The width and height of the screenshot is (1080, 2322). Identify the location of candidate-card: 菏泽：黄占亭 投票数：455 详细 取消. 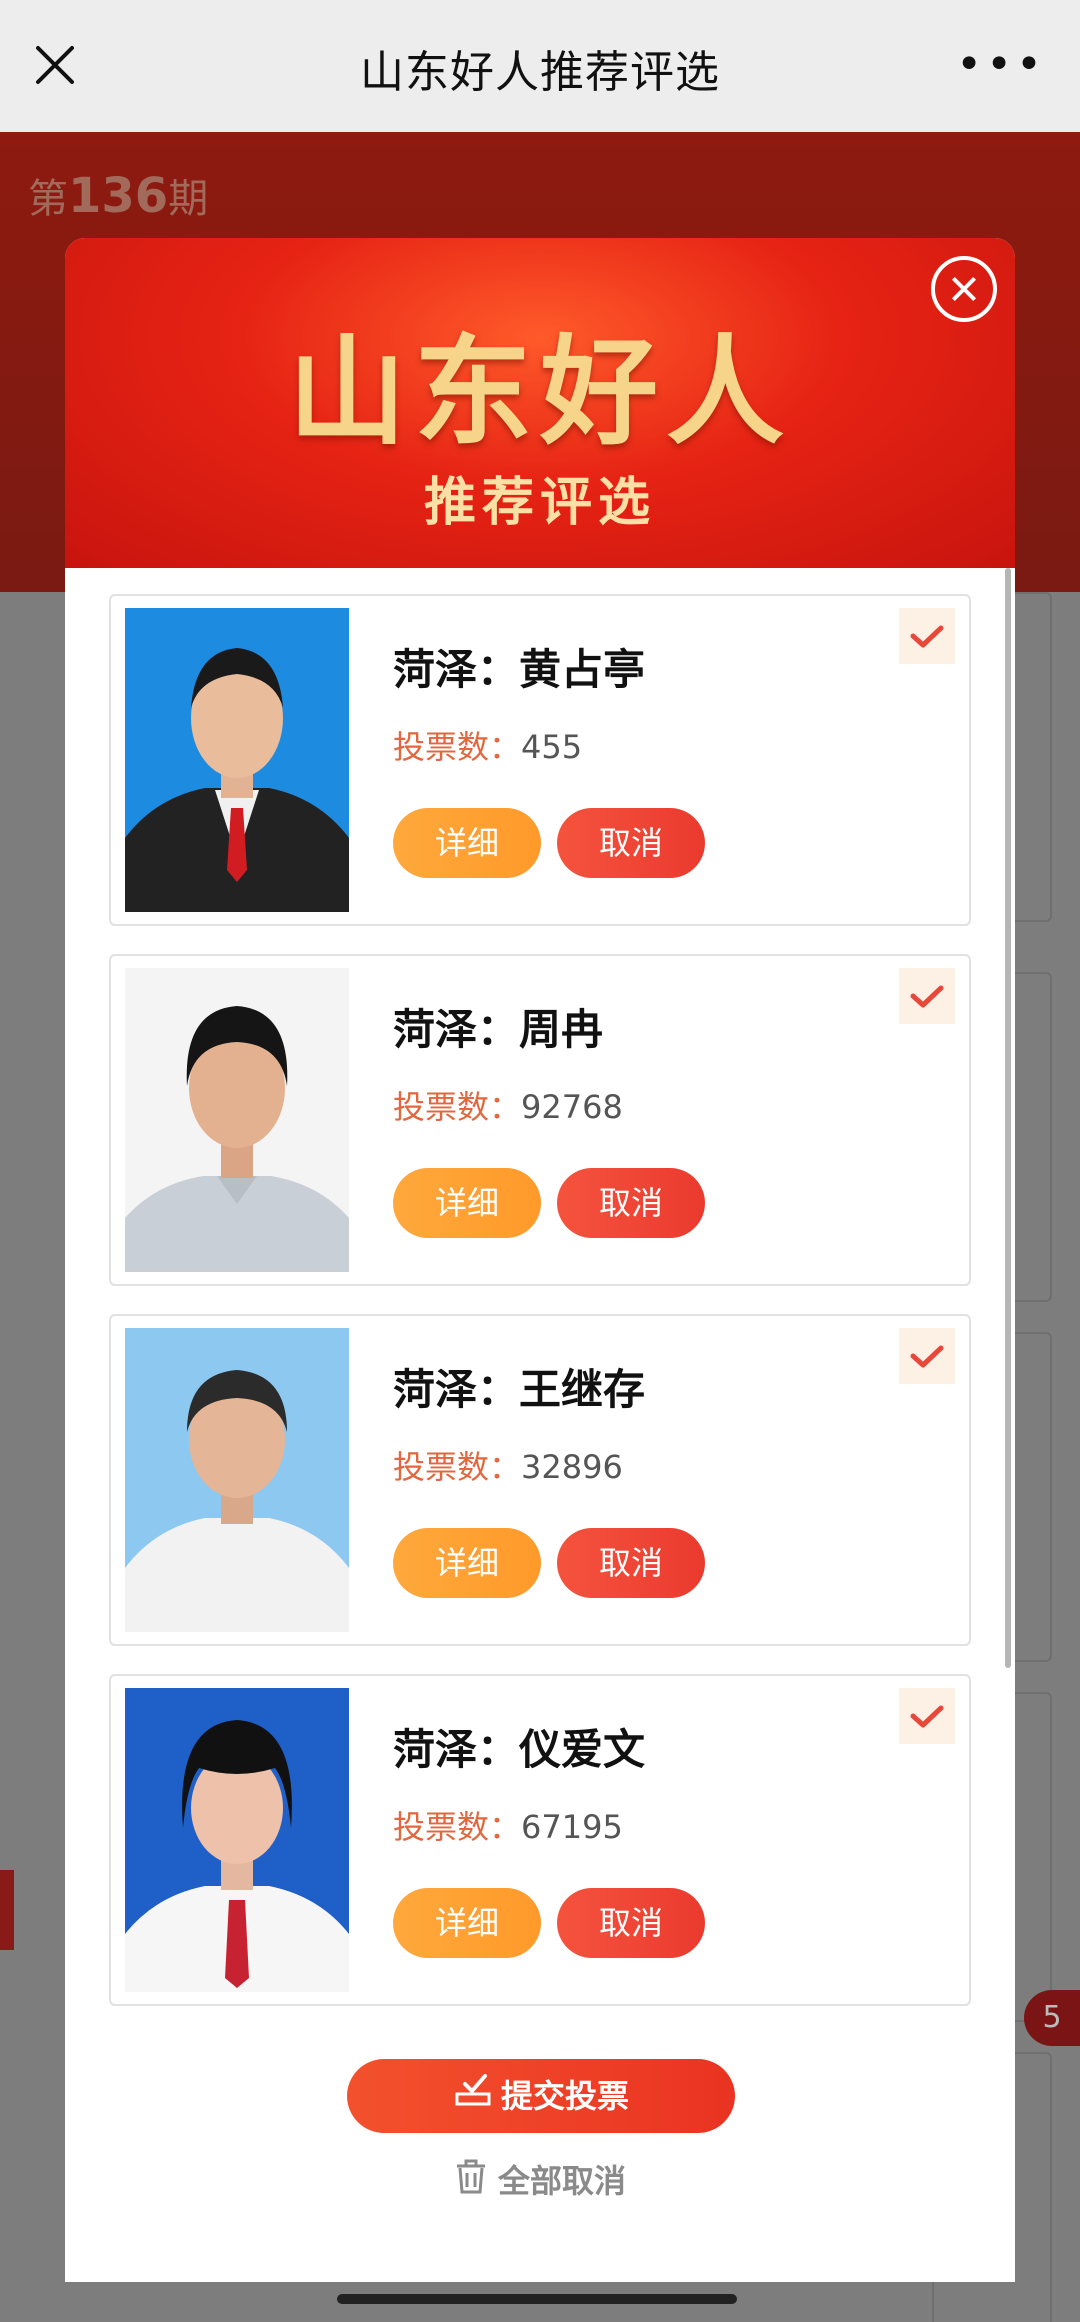
(540, 760).